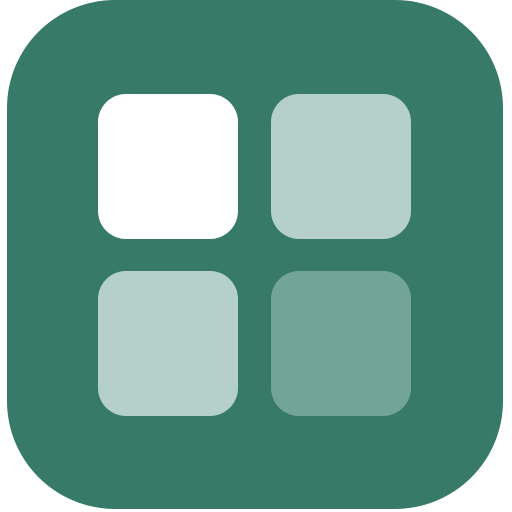 Image resolution: width=512 pixels, height=512 pixels. What do you see at coordinates (168, 343) in the screenshot?
I see `tile-bottom-left` at bounding box center [168, 343].